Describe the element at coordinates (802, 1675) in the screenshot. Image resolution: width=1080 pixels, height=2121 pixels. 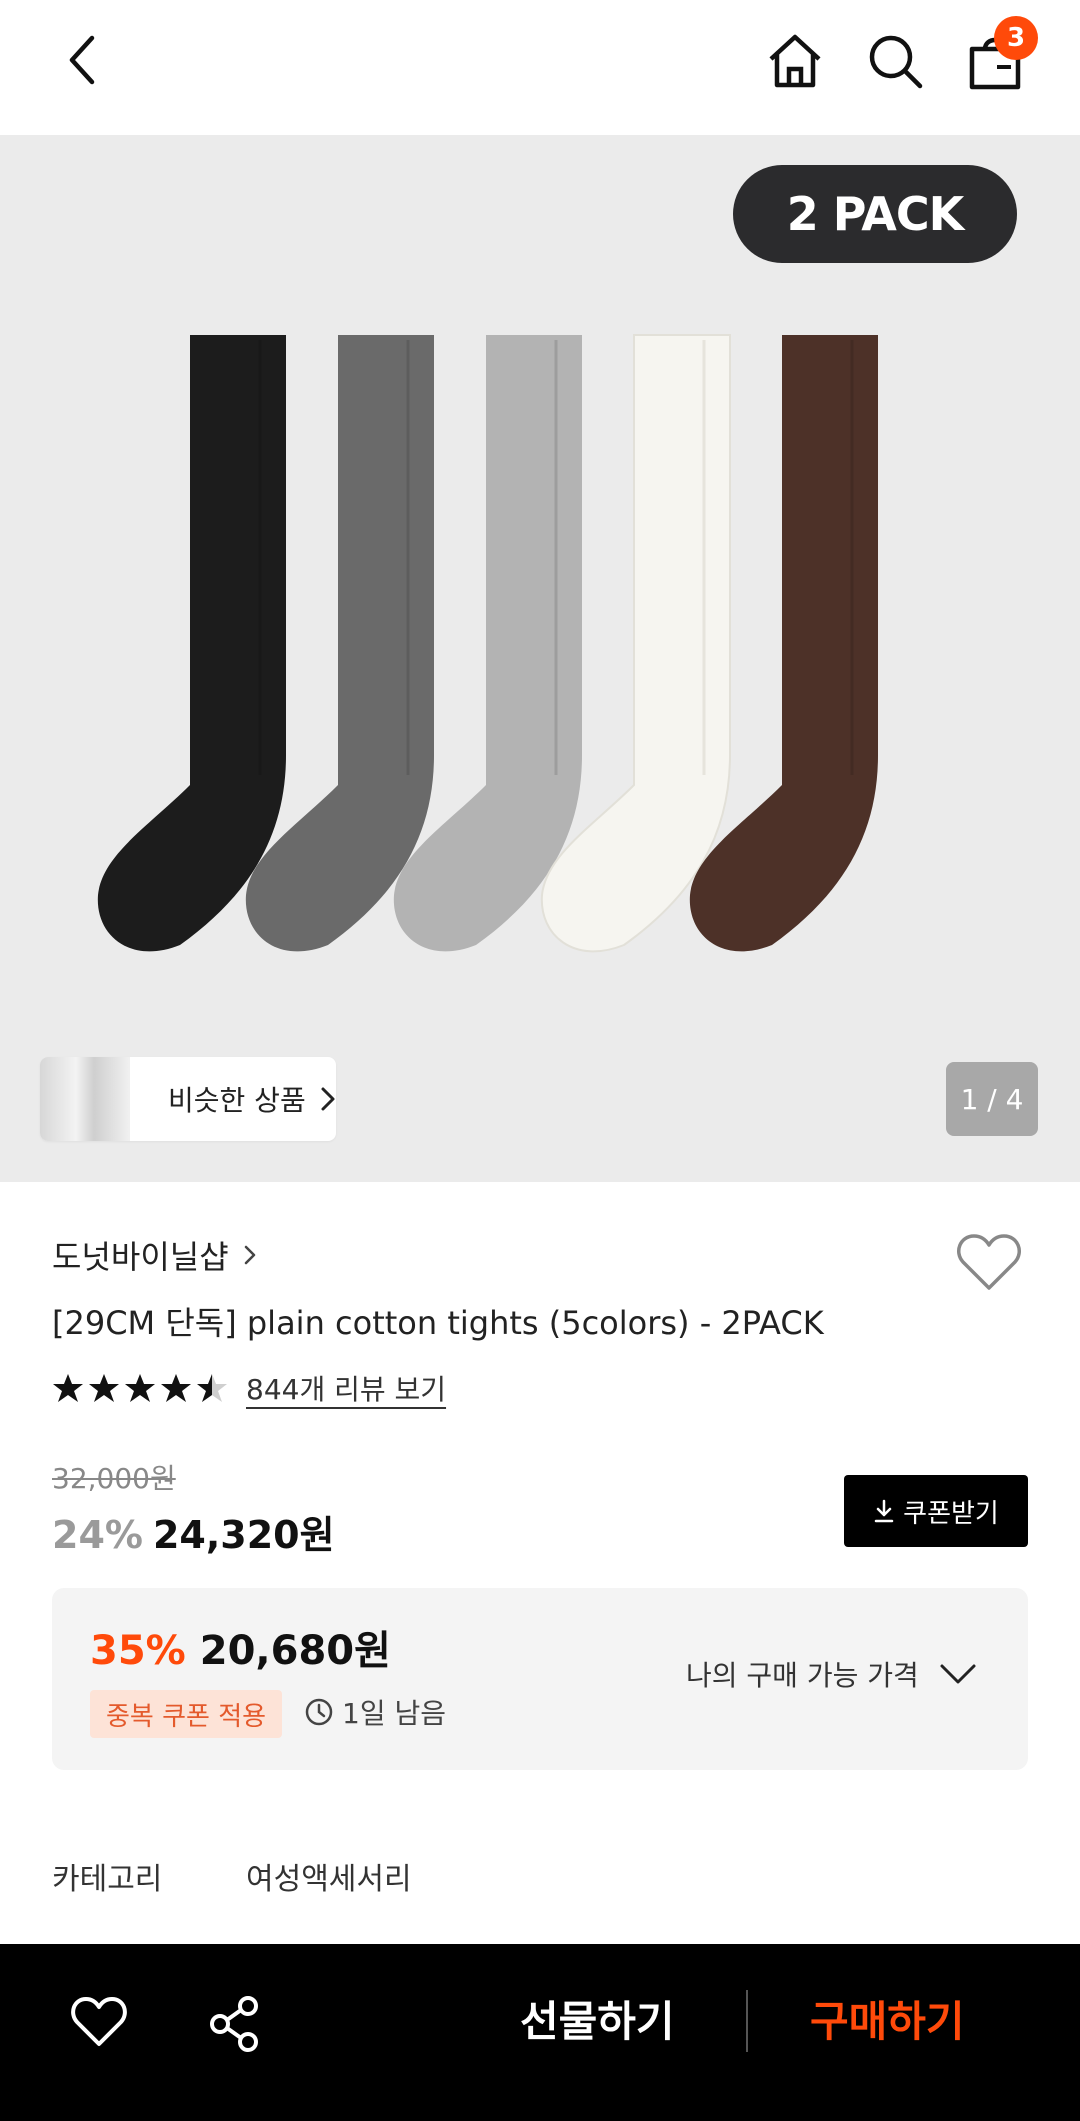
I see `my-price-label: 나의 구매 가능 가격` at that location.